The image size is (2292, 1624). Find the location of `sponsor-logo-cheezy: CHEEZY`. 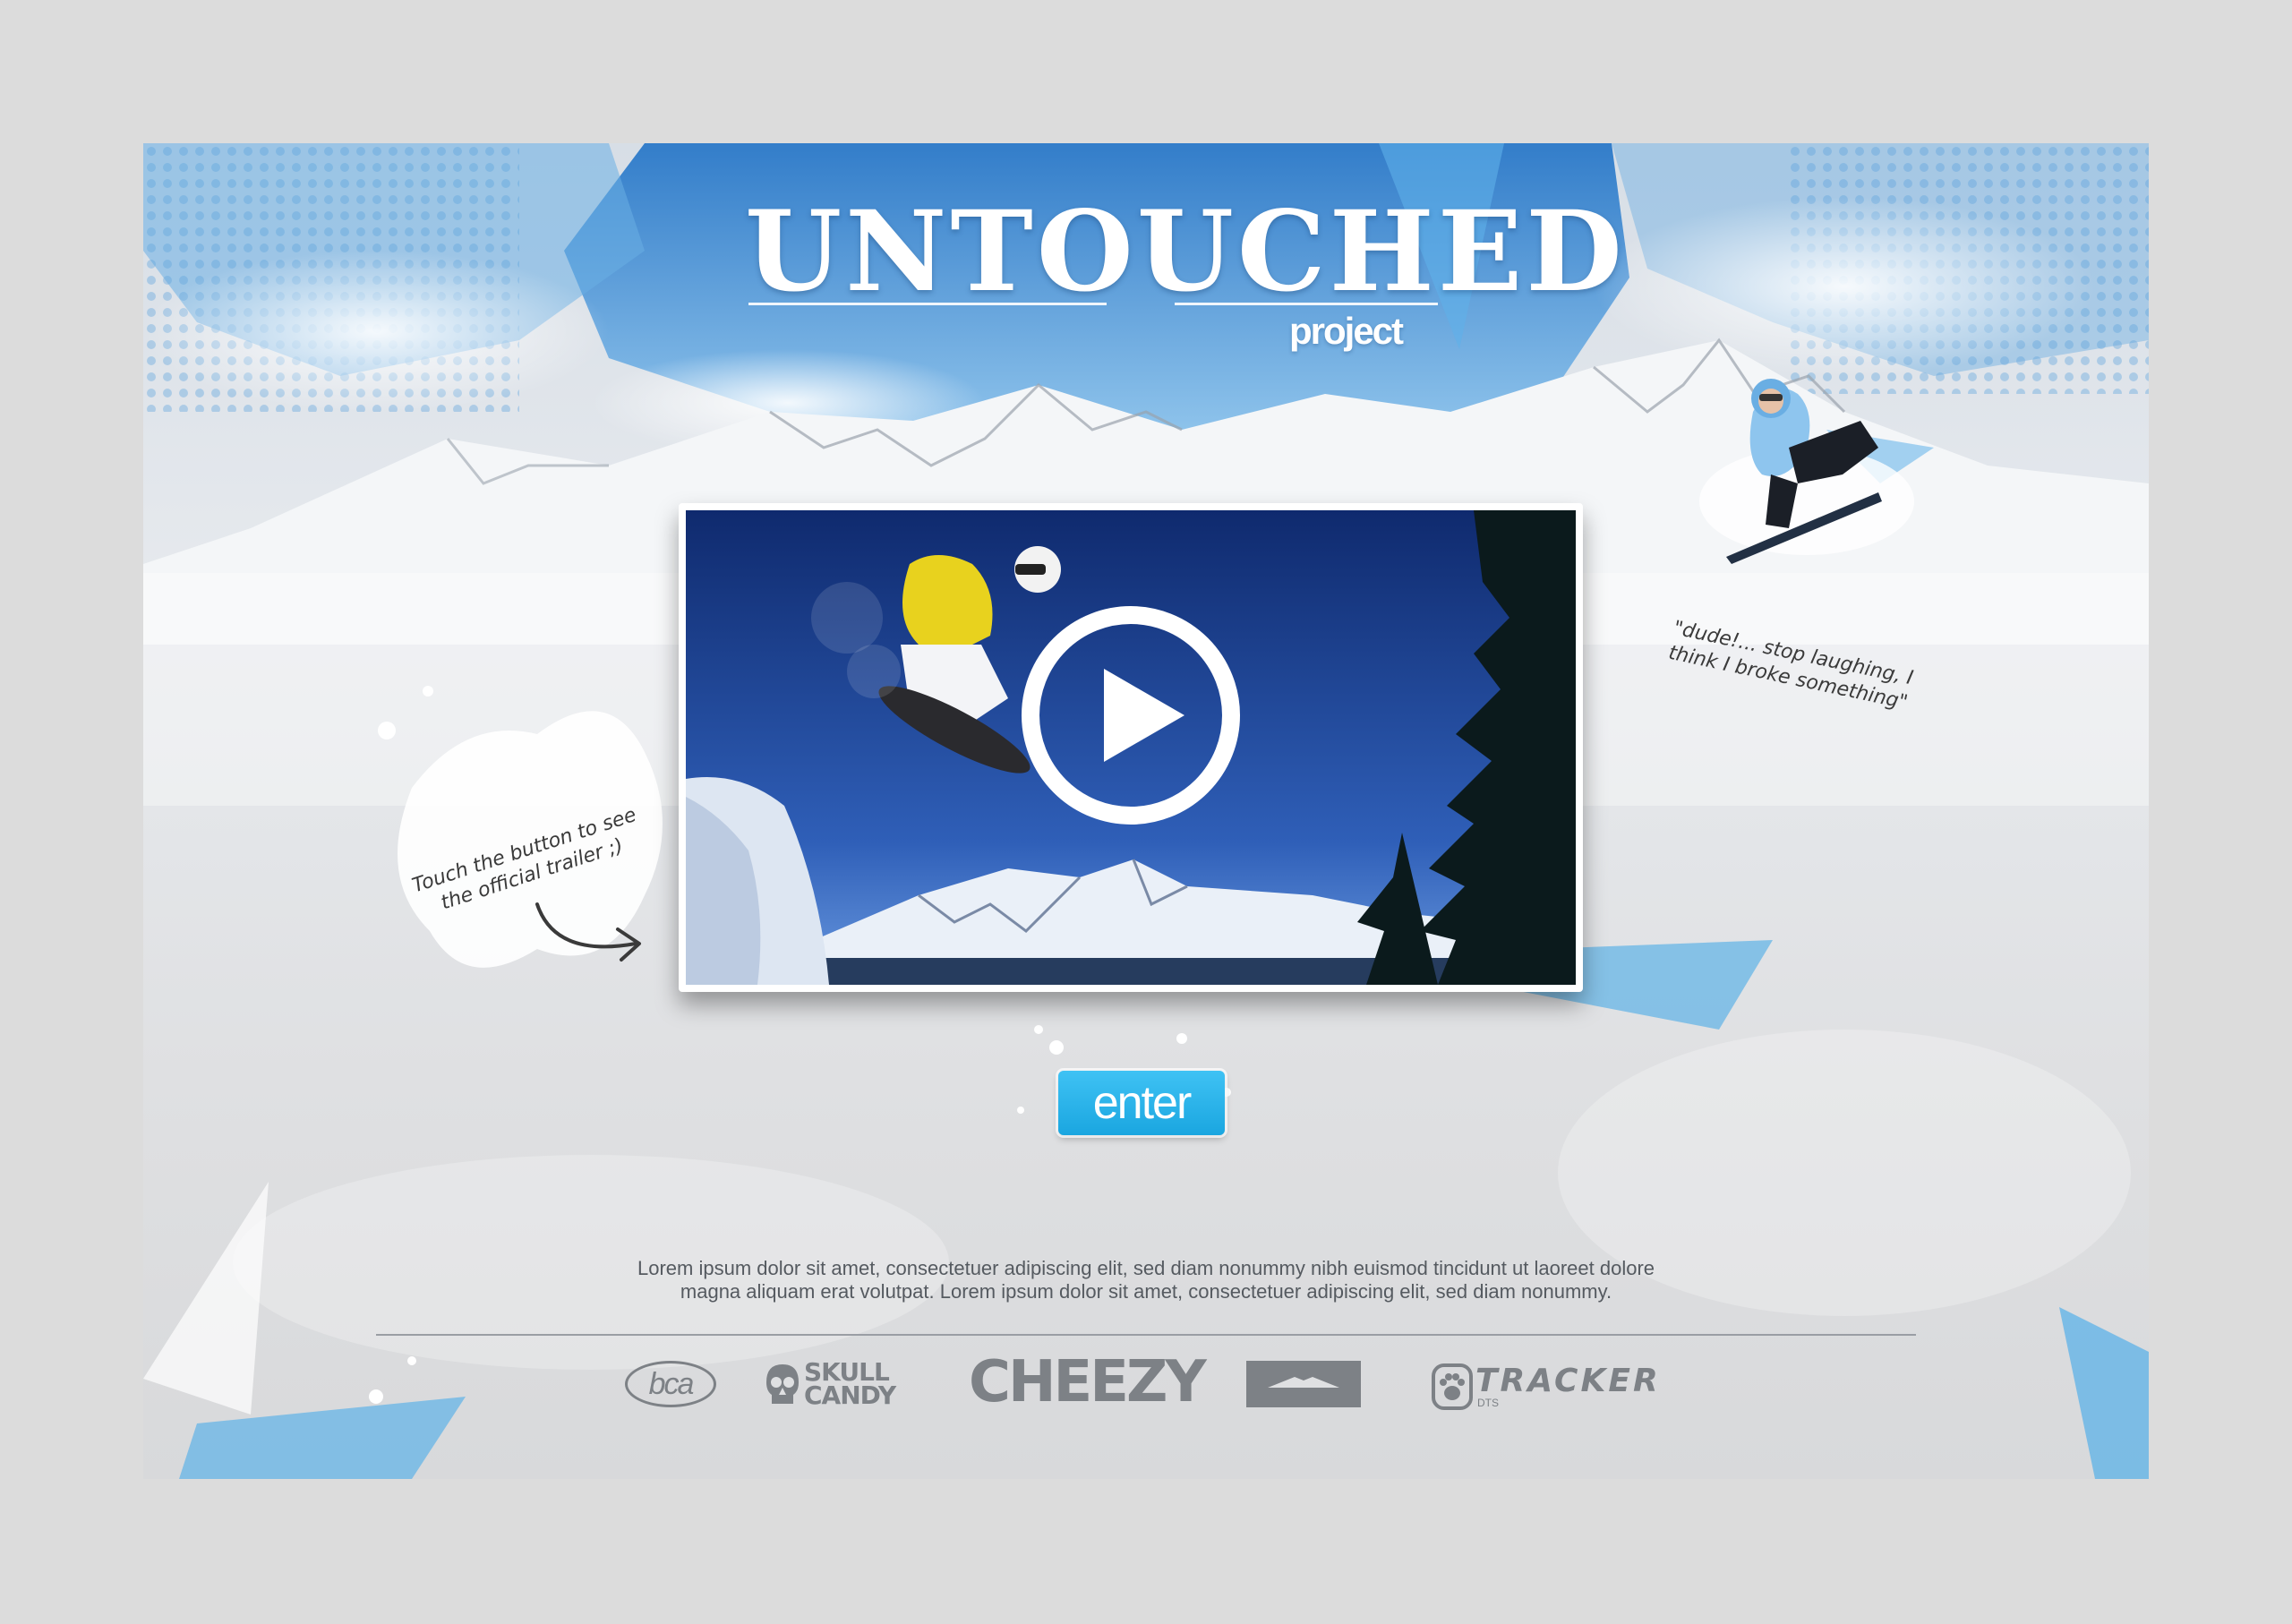

sponsor-logo-cheezy: CHEEZY is located at coordinates (1088, 1382).